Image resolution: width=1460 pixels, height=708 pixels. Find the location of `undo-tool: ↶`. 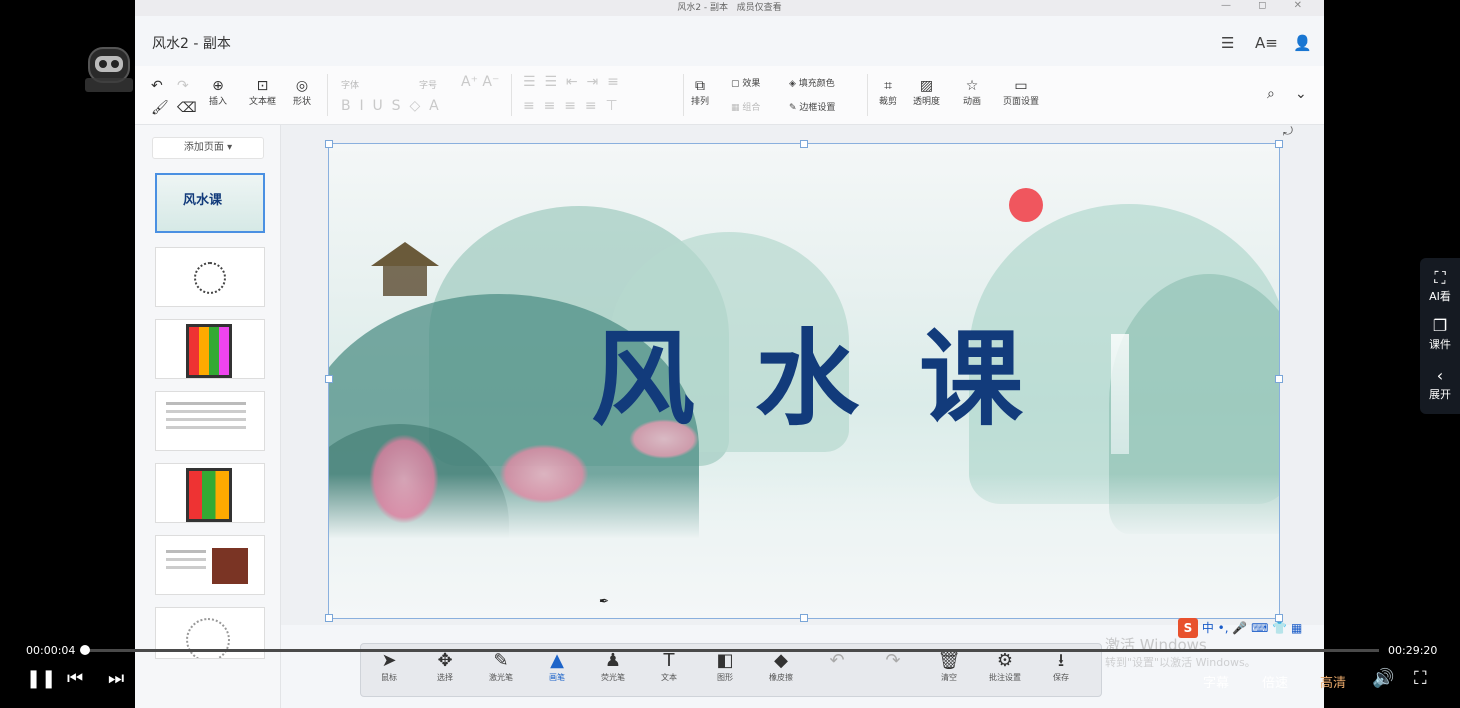

undo-tool: ↶ is located at coordinates (837, 661).